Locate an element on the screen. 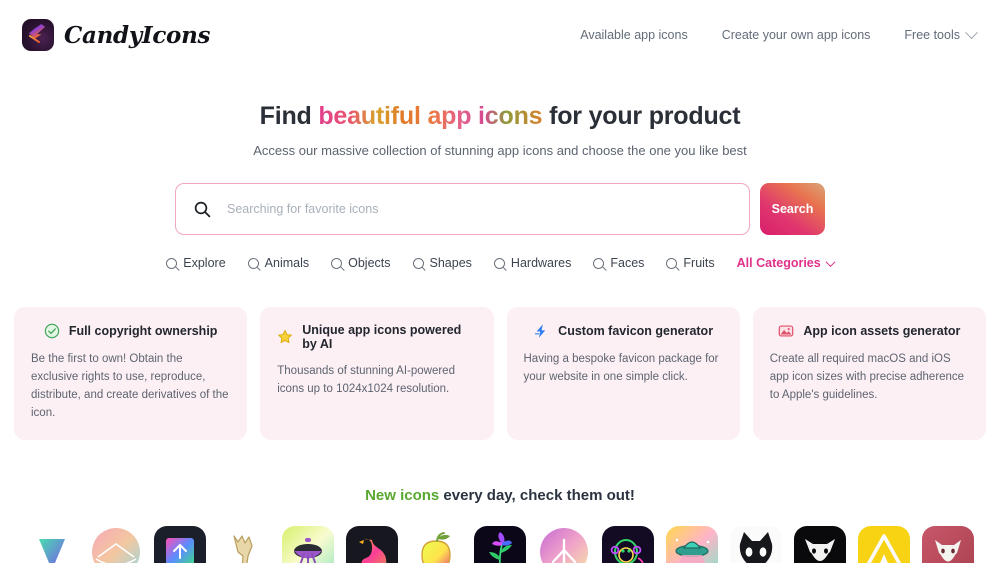  giraffe-app-icon is located at coordinates (244, 544).